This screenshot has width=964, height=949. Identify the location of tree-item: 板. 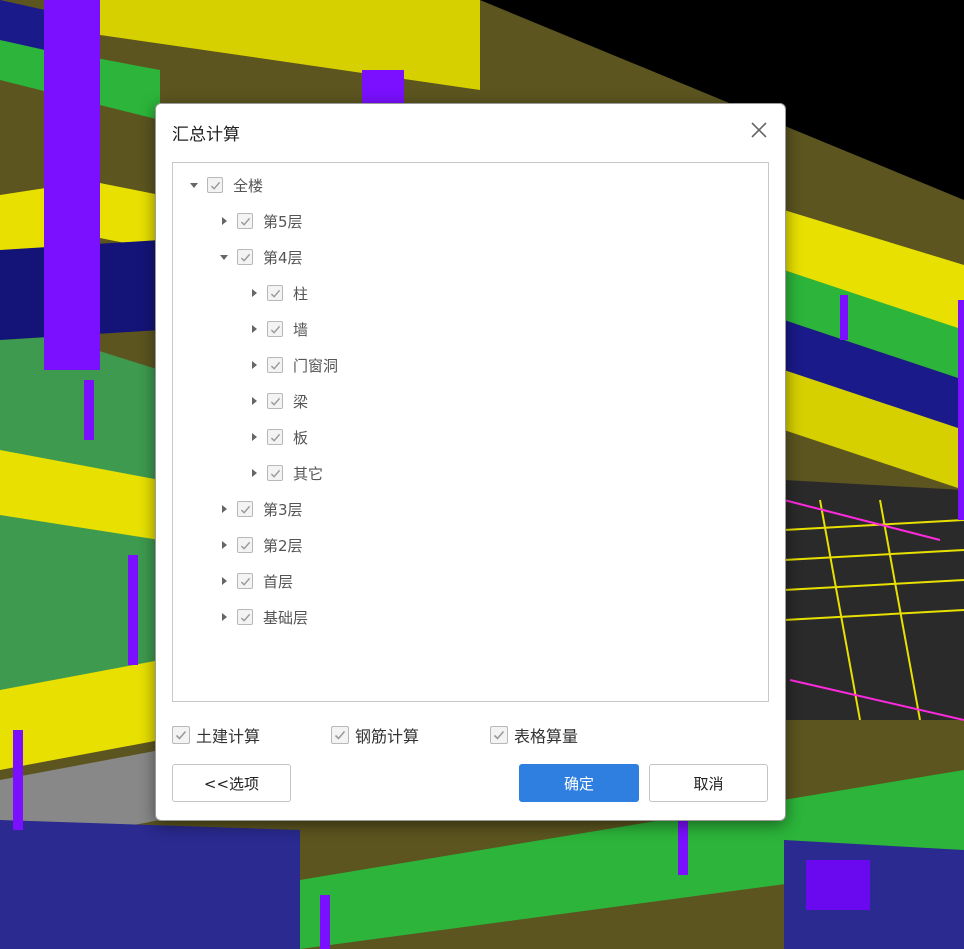
(278, 437).